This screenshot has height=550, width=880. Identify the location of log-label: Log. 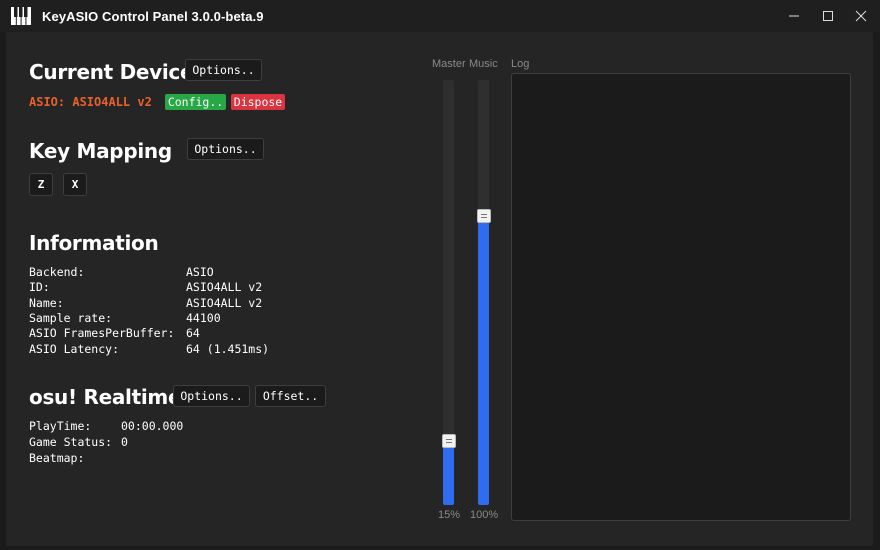
(520, 64).